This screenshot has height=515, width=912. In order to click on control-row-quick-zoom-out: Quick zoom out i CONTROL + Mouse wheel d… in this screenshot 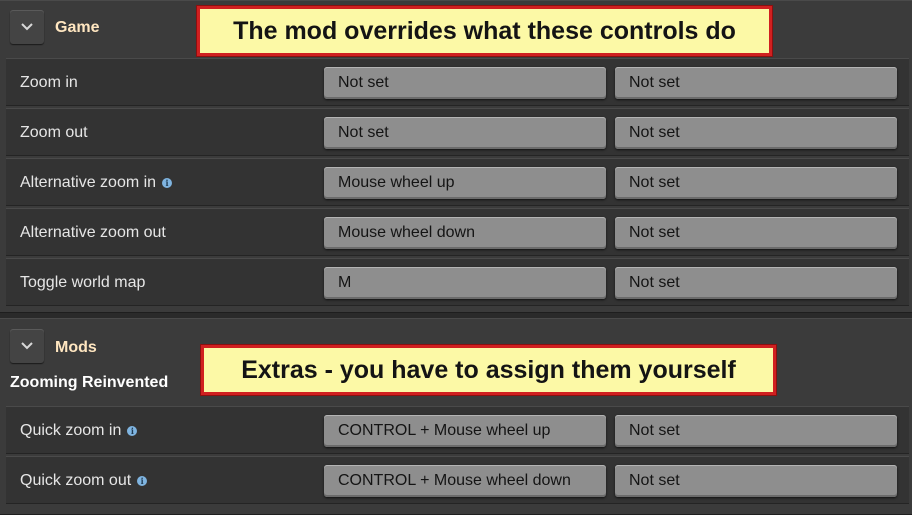, I will do `click(457, 480)`.